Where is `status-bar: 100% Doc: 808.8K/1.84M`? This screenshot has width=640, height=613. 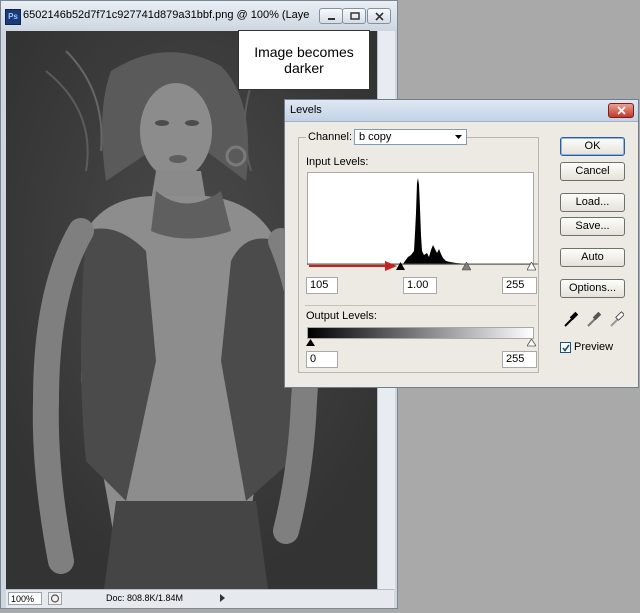
status-bar: 100% Doc: 808.8K/1.84M is located at coordinates (200, 598).